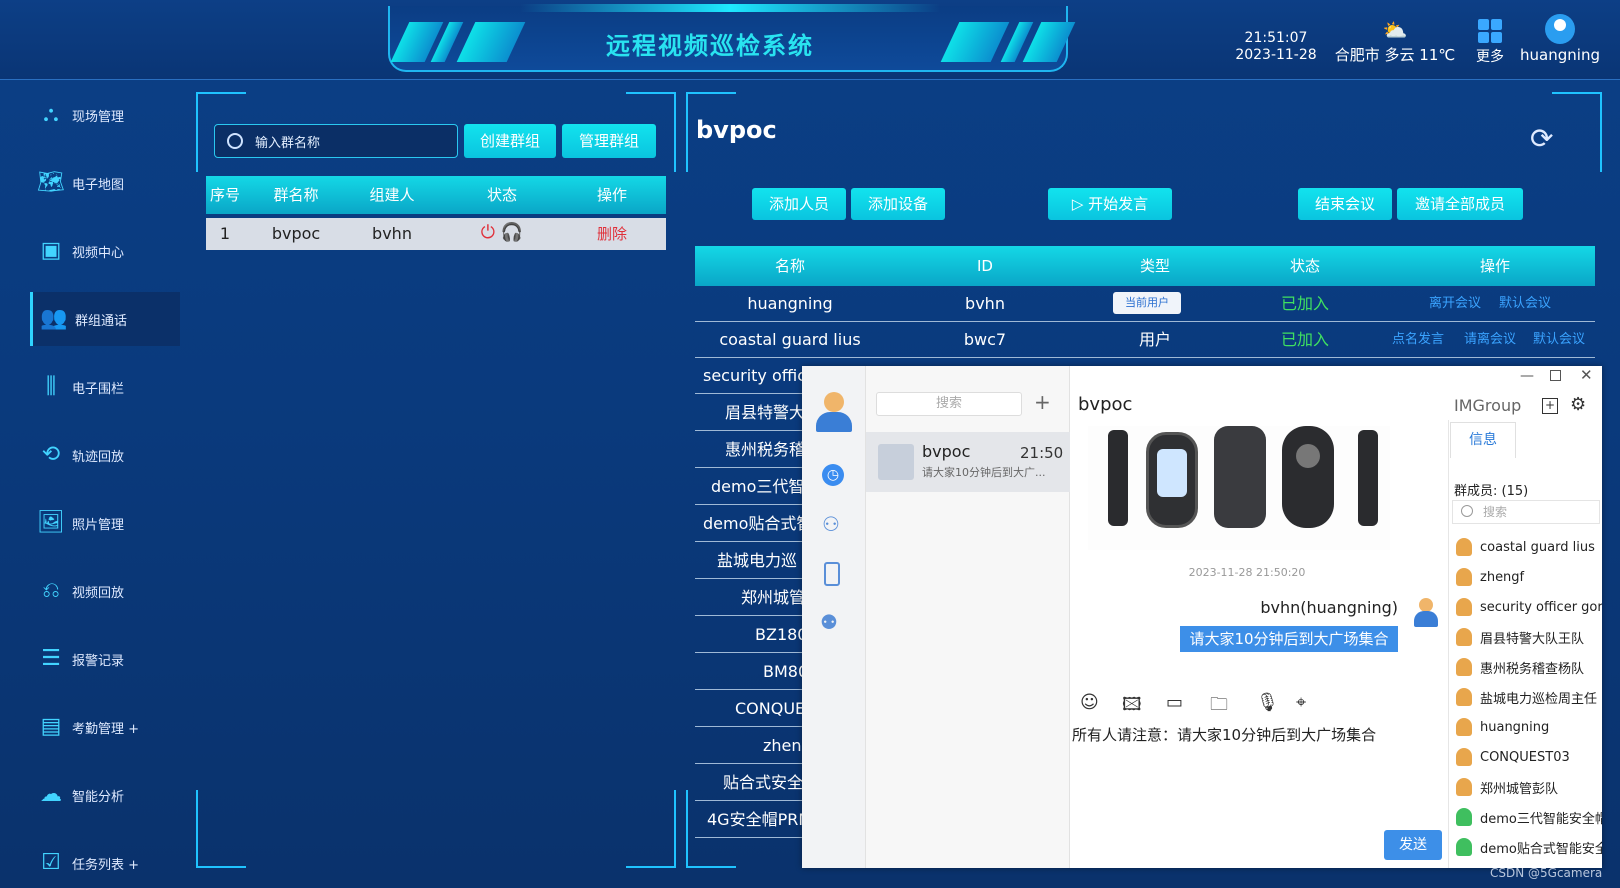 This screenshot has width=1620, height=888. I want to click on table-row: 4G安全帽PRM, so click(753, 820).